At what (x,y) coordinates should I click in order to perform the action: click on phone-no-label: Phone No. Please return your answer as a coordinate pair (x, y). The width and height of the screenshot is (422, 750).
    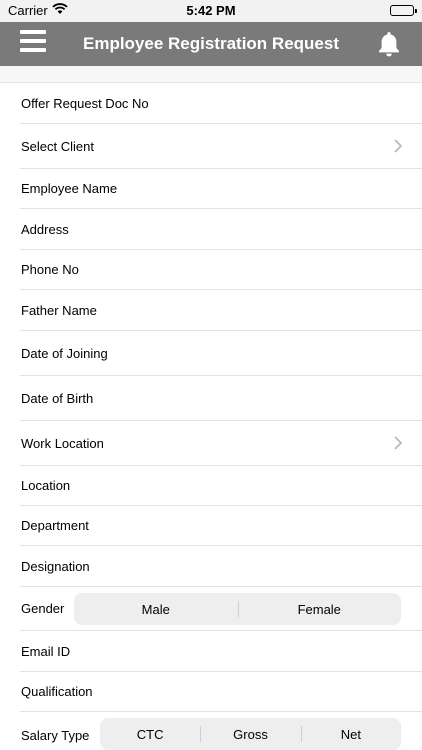
    Looking at the image, I should click on (50, 269).